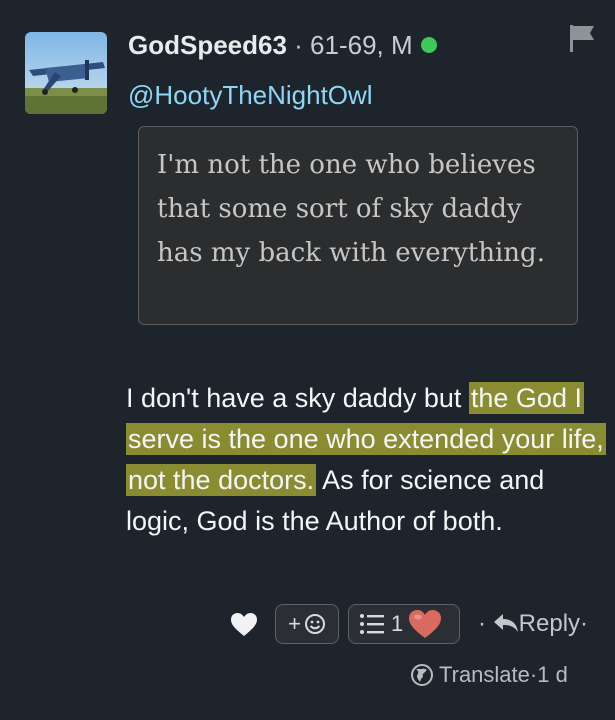 The image size is (615, 720). I want to click on body-text-plain: I don't have a sky daddy but, so click(297, 398).